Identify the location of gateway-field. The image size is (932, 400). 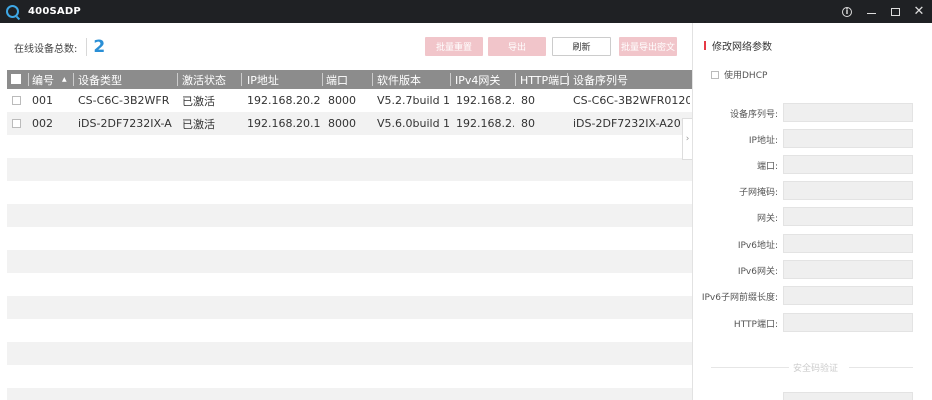
(848, 216).